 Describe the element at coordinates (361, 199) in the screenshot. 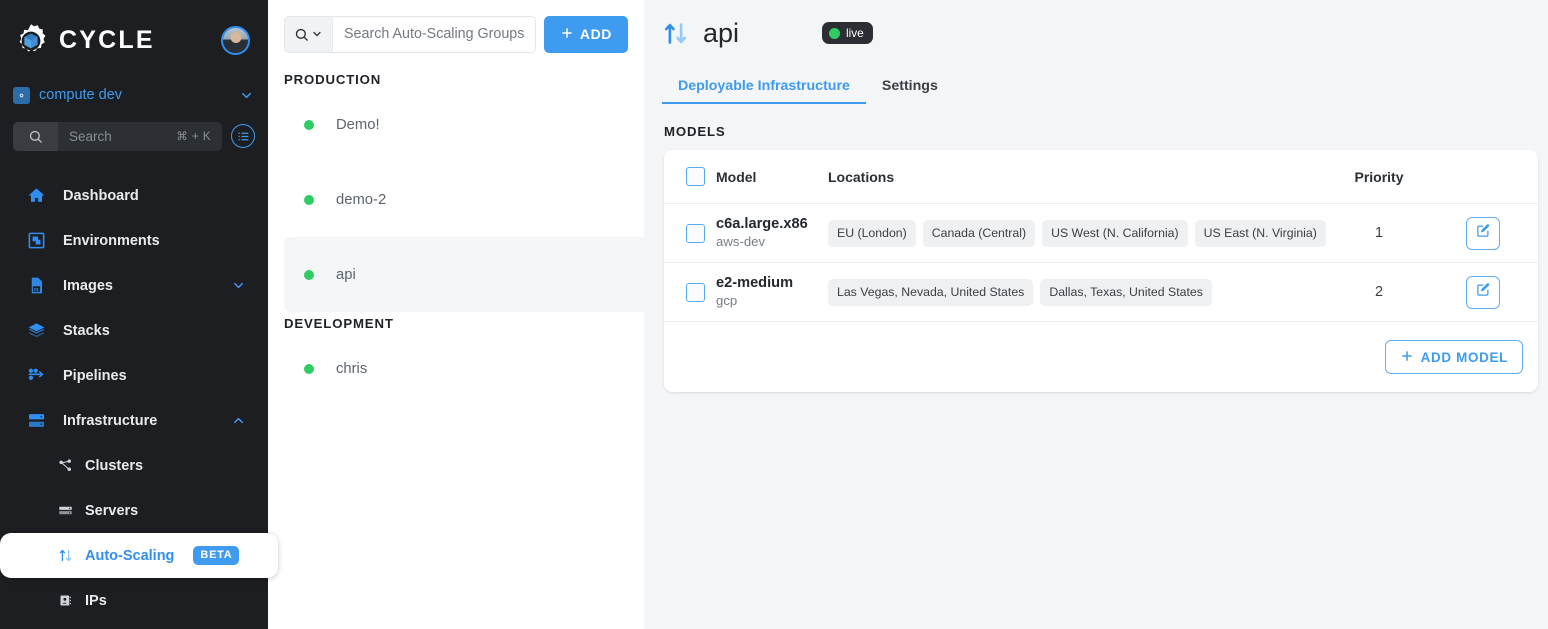

I see `list-item-label: demo-2` at that location.